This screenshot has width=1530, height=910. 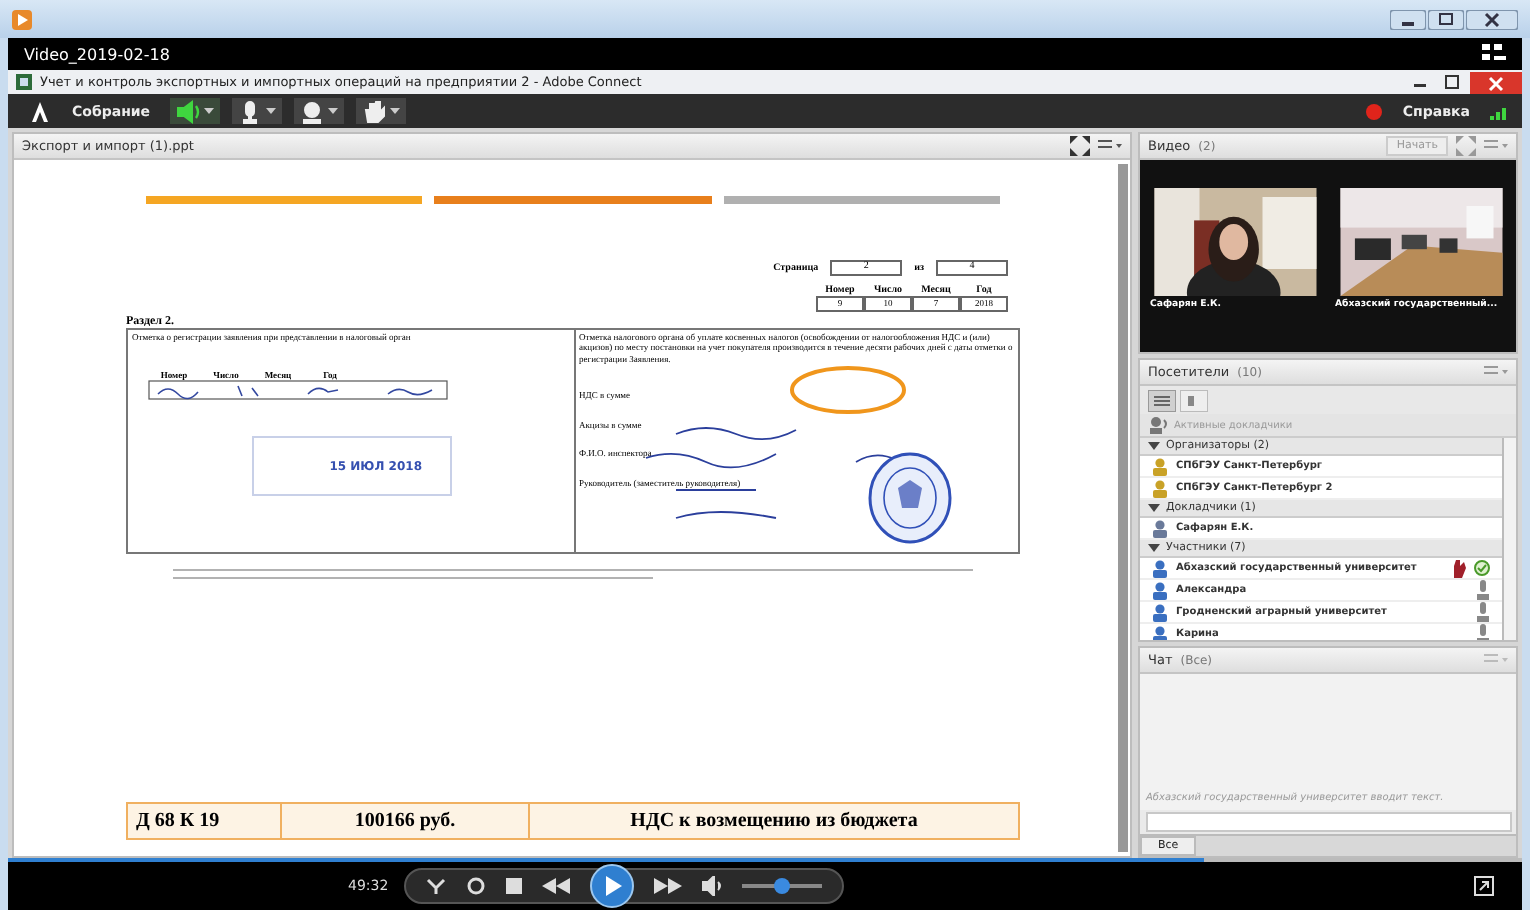 I want to click on minimize-icon, so click(x=1408, y=19).